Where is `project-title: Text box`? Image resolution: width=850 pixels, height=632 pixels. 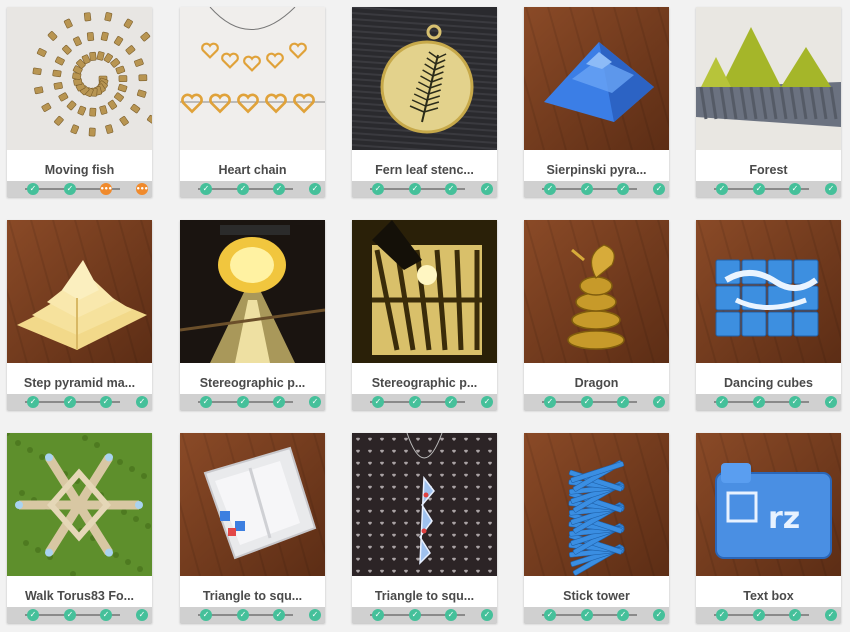
project-title: Text box is located at coordinates (768, 596).